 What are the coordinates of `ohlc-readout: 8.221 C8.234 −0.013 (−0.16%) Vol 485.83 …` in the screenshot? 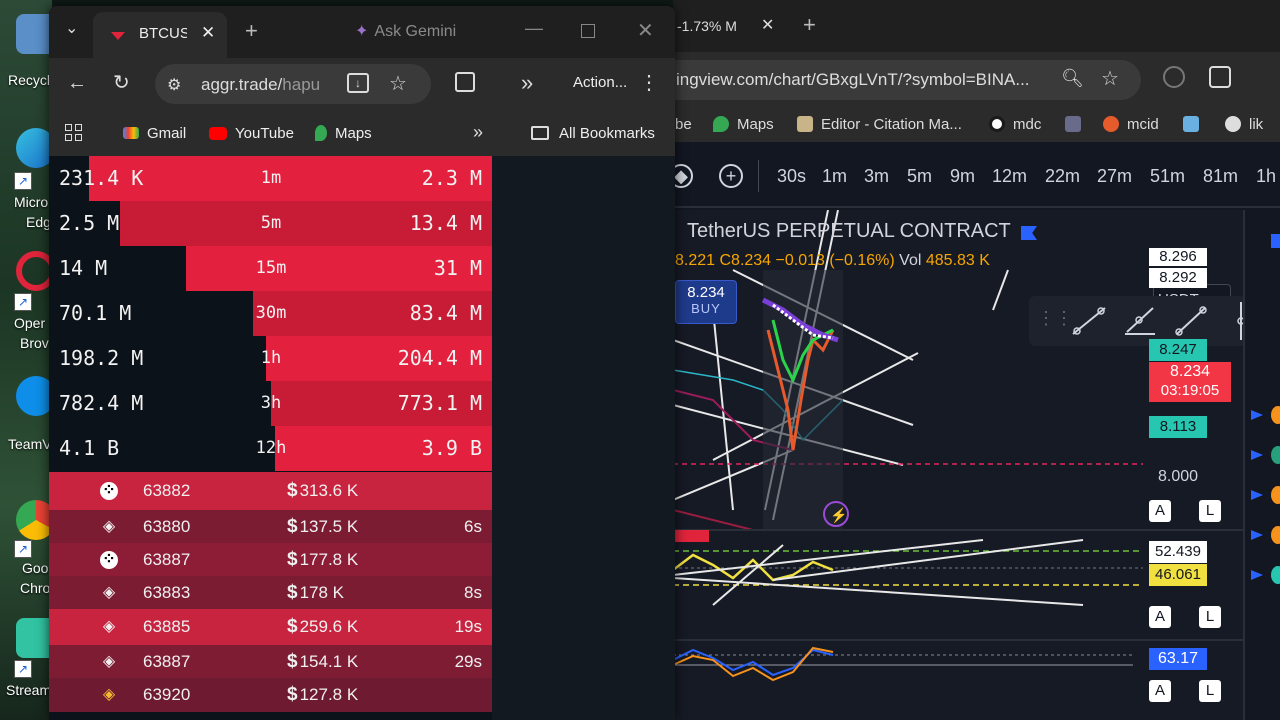 It's located at (832, 261).